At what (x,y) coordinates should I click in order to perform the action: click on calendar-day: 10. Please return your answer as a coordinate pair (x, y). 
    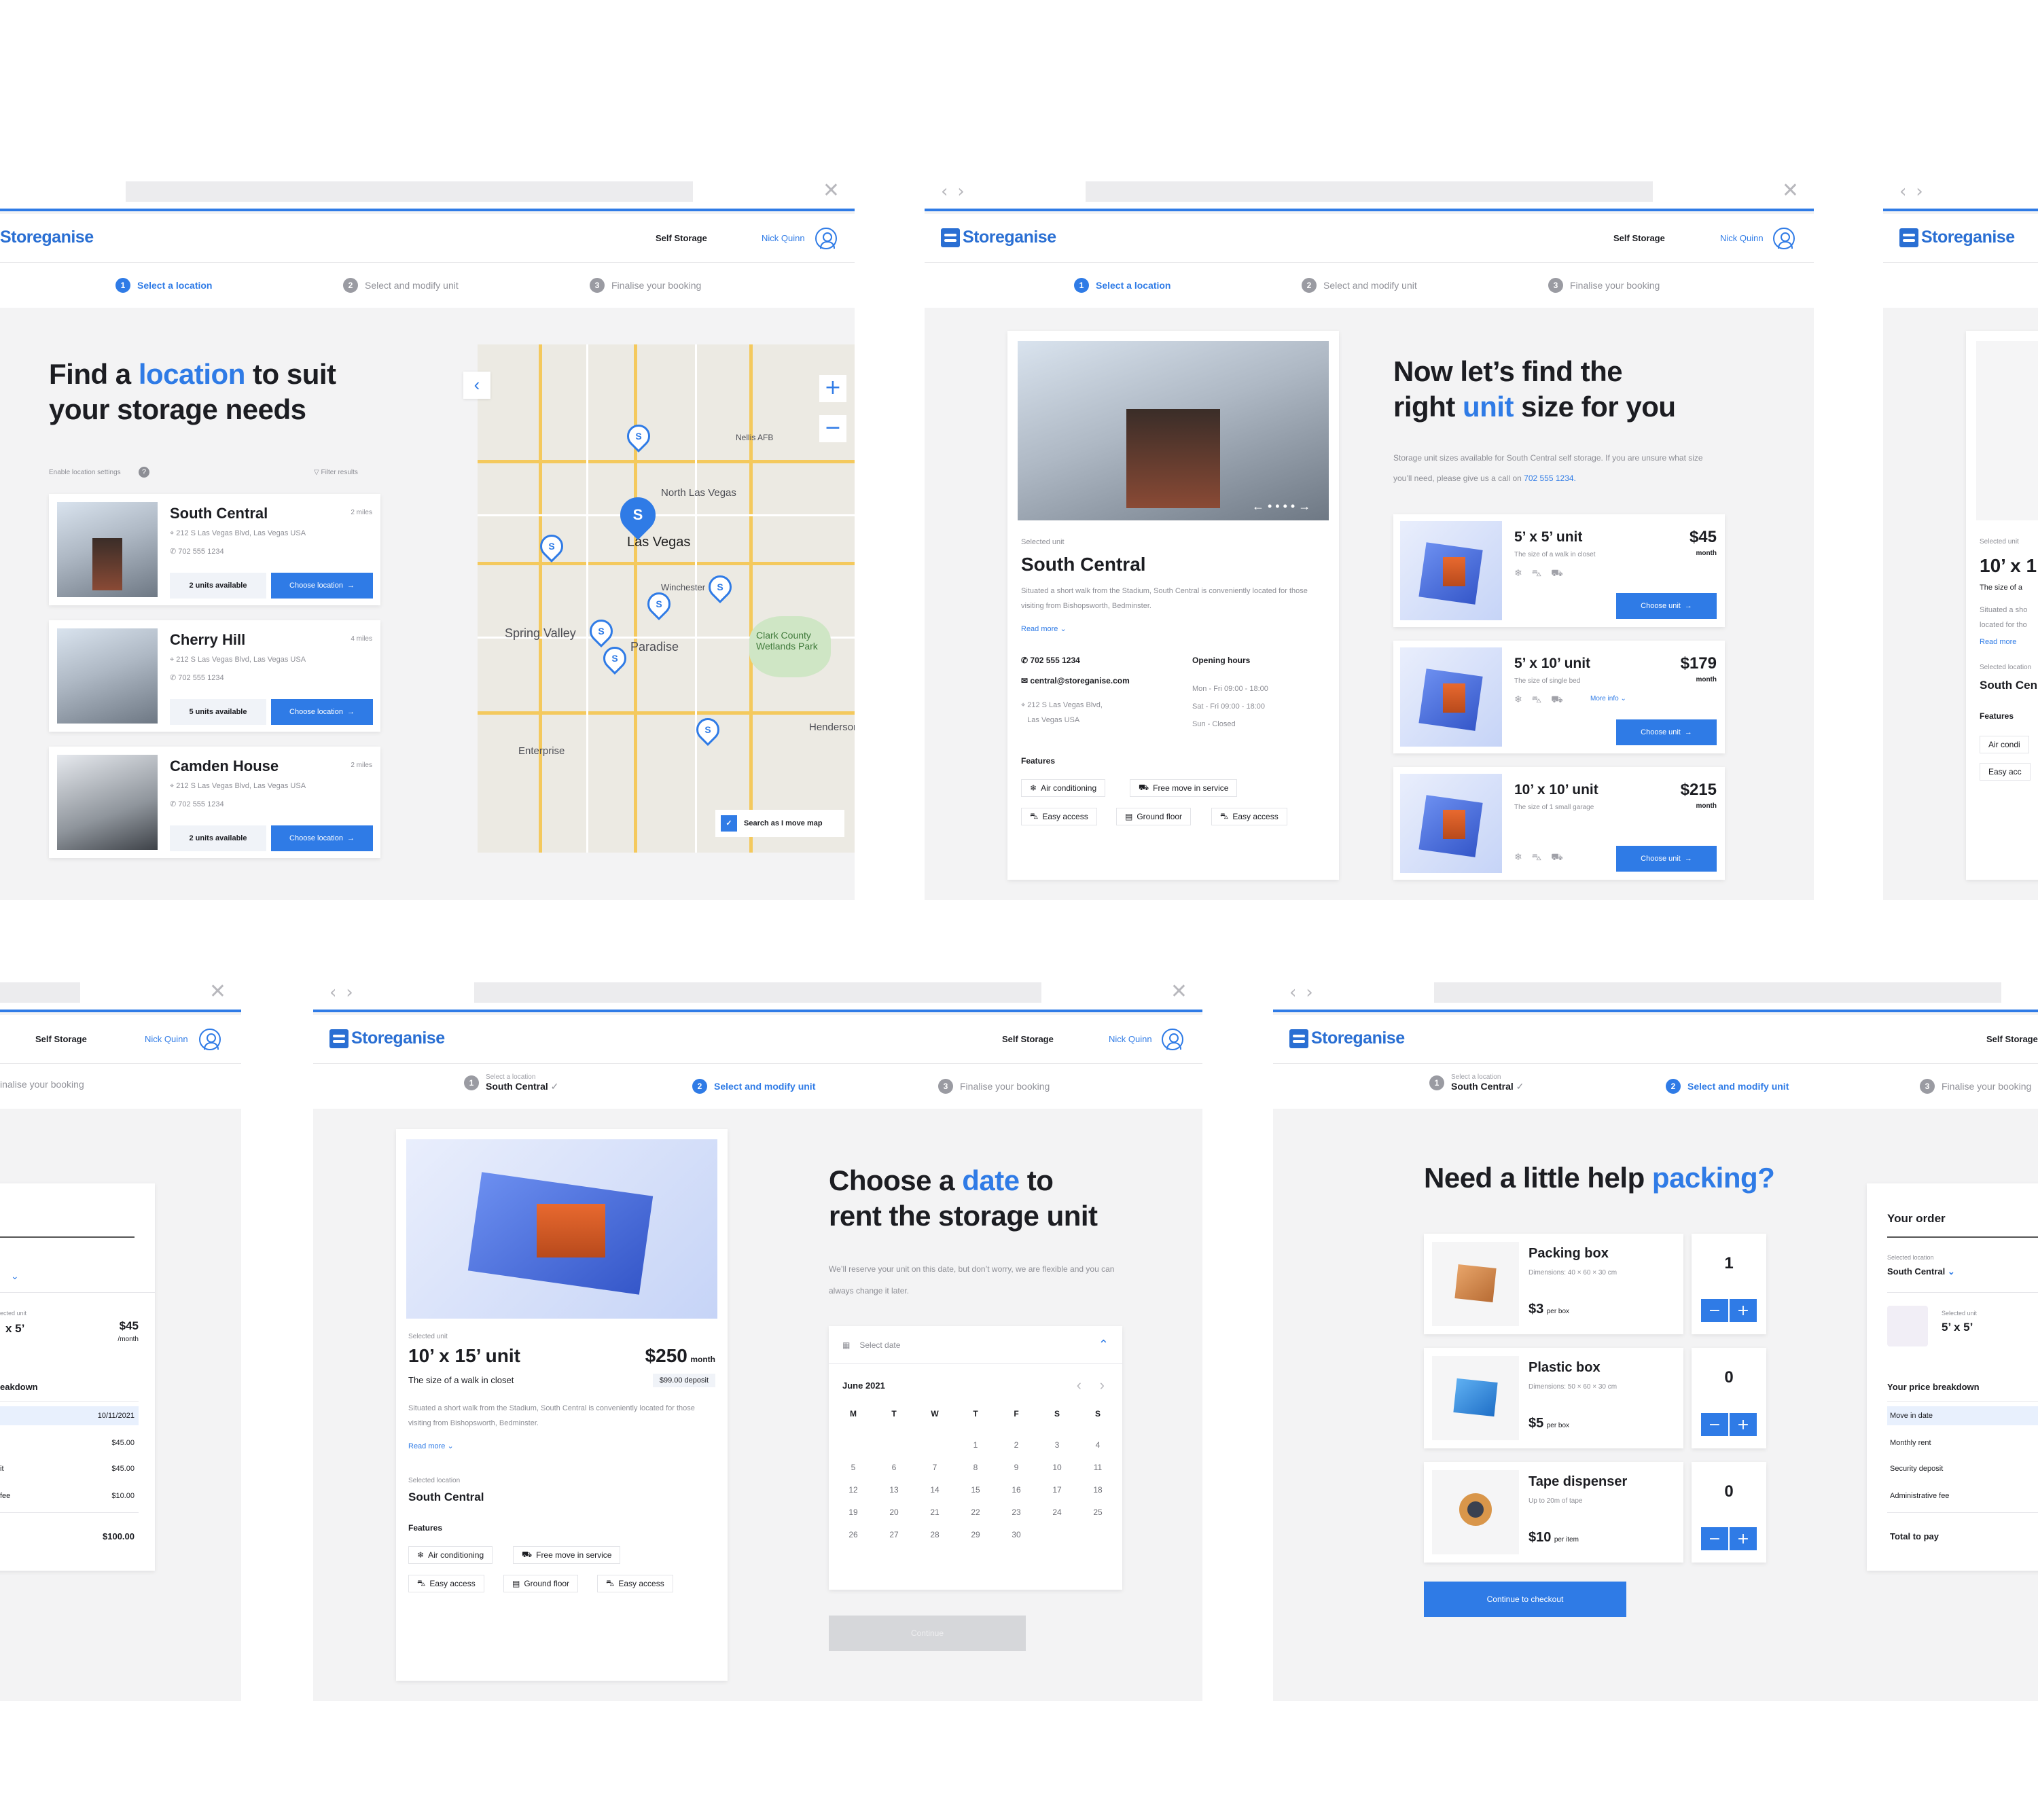
    Looking at the image, I should click on (1057, 1467).